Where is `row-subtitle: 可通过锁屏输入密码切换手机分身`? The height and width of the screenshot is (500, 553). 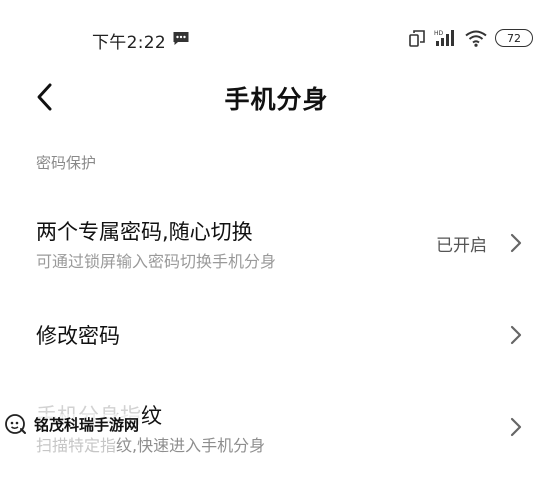
row-subtitle: 可通过锁屏输入密码切换手机分身 is located at coordinates (156, 261).